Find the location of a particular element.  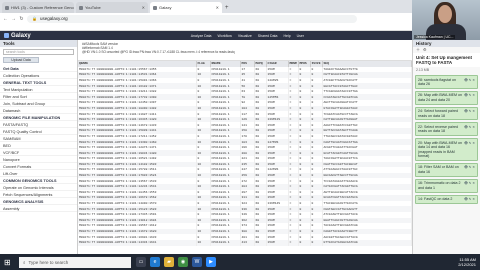

tool-section-header: GENOMICS ANALYSIS is located at coordinates (38, 201).